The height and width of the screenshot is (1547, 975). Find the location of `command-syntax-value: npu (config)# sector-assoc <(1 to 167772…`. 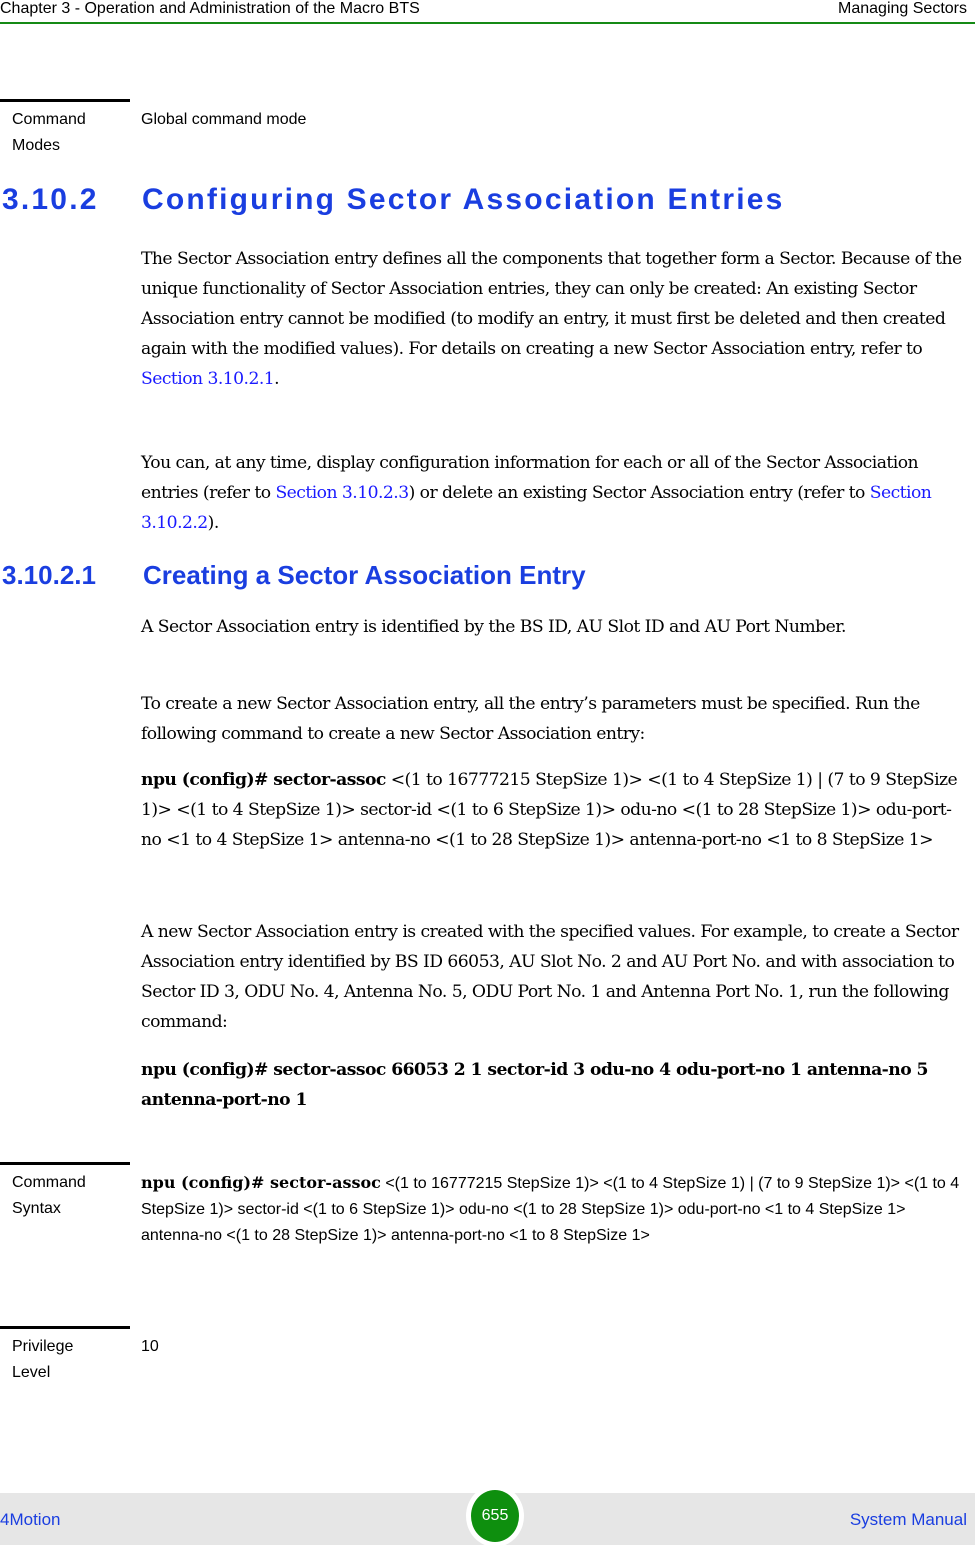

command-syntax-value: npu (config)# sector-assoc <(1 to 167772… is located at coordinates (556, 1209).